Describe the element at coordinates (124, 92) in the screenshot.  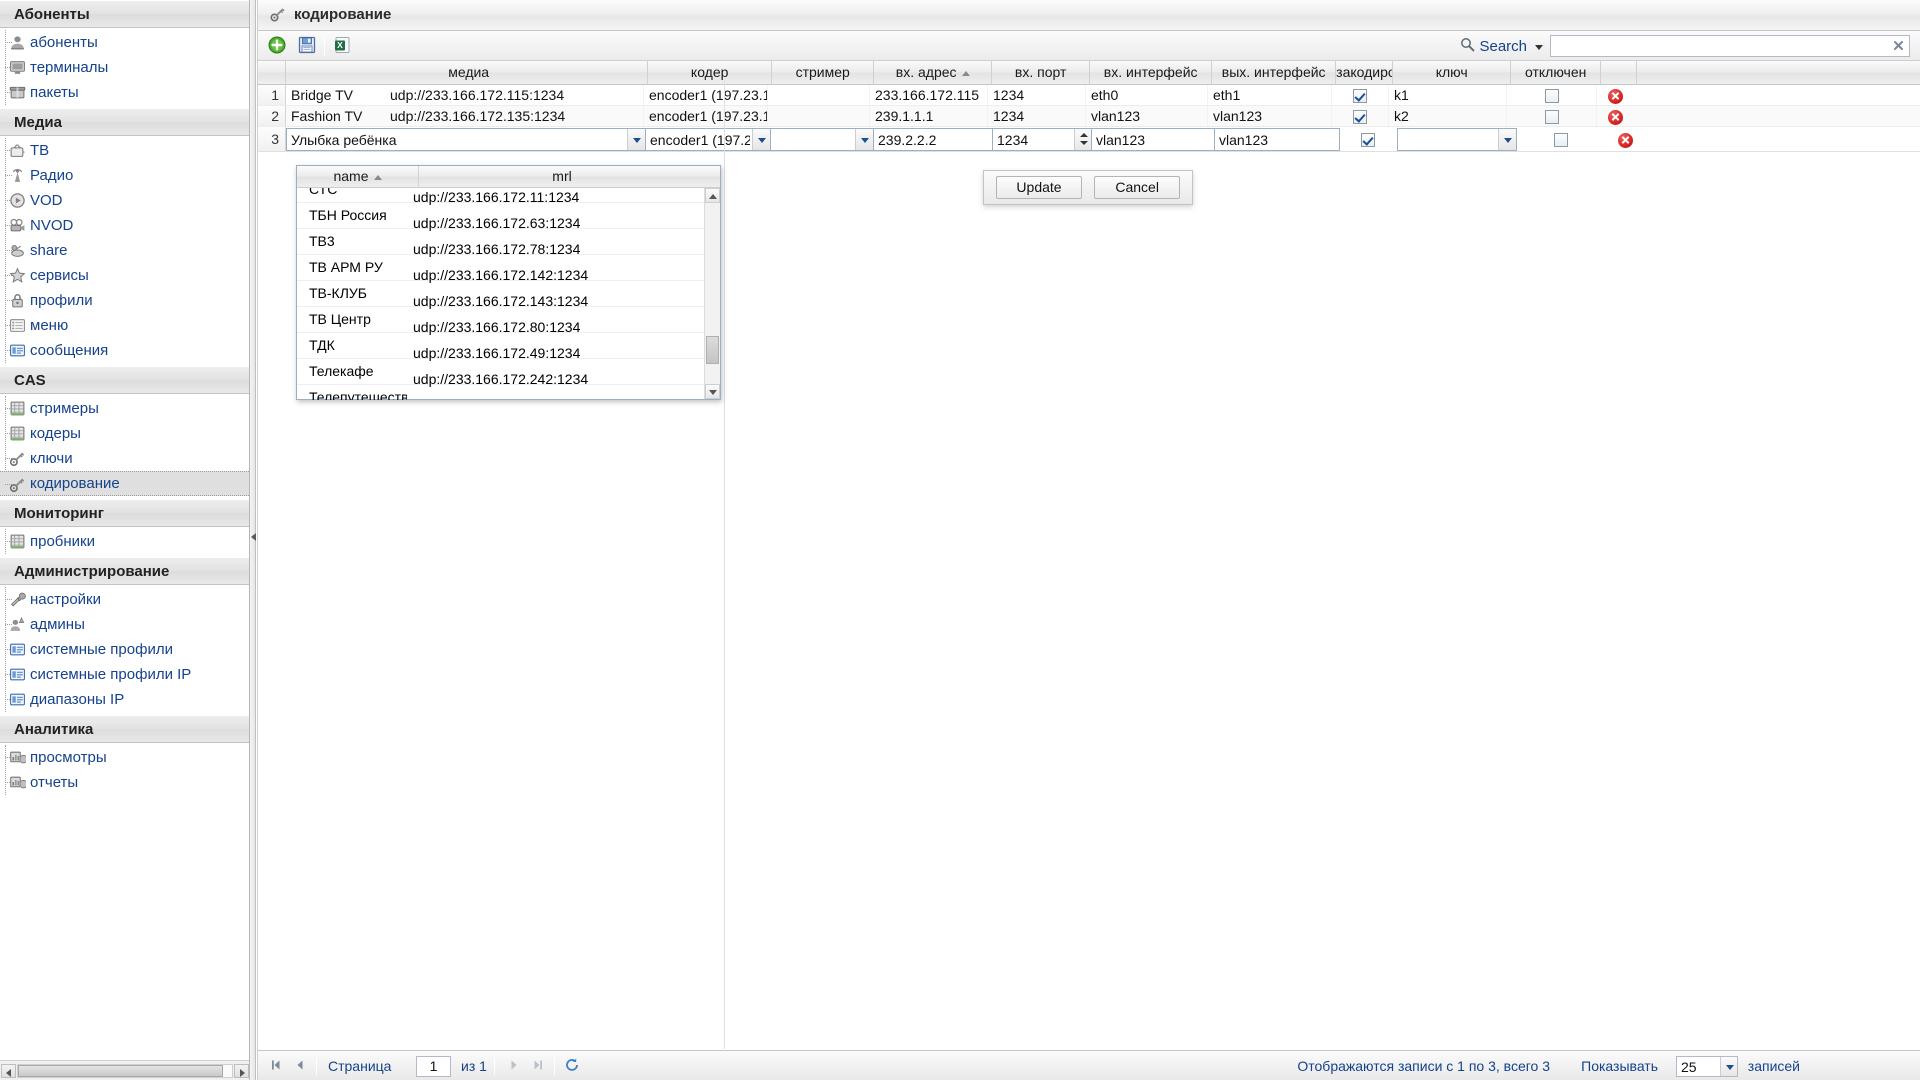
I see `sidebar-item-пакеты: пакеты` at that location.